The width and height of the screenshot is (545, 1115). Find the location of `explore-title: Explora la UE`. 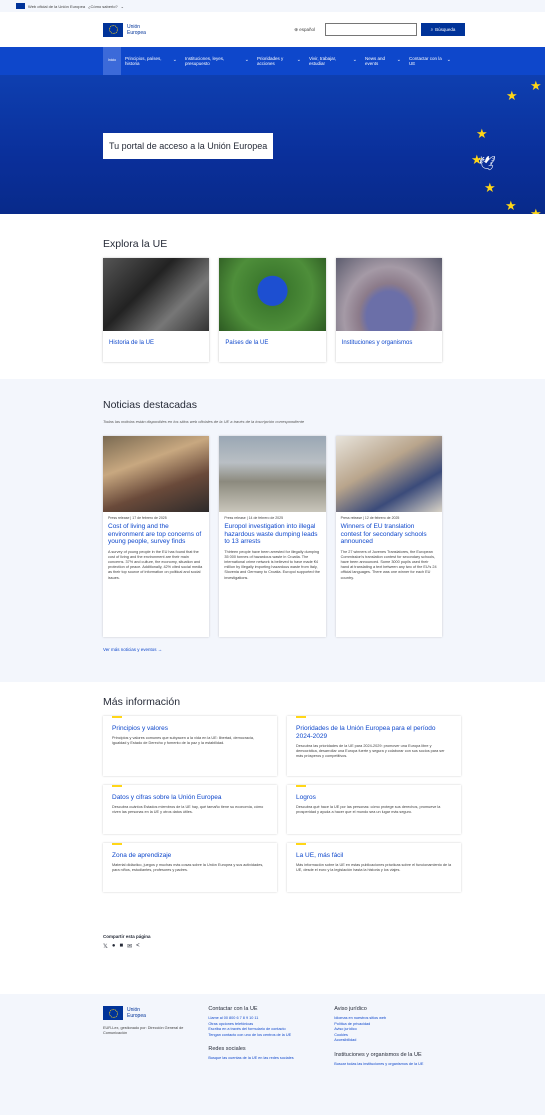

explore-title: Explora la UE is located at coordinates (135, 244).